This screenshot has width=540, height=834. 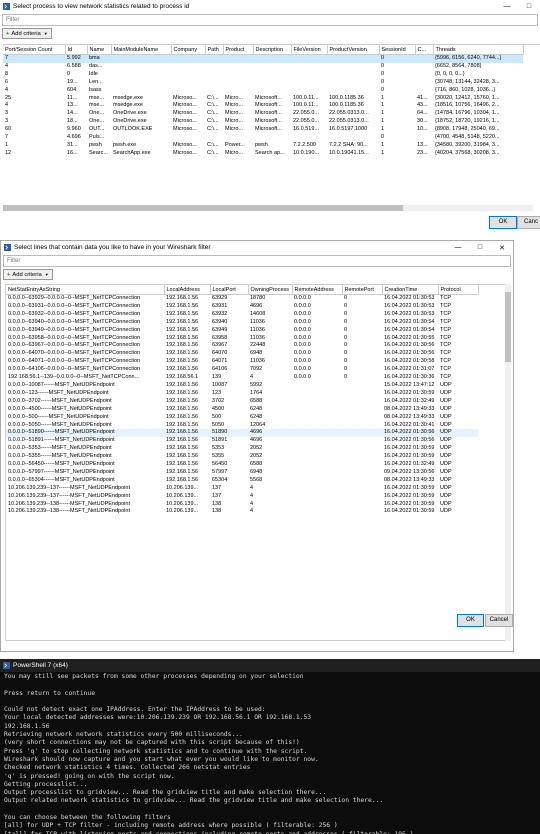 I want to click on table-row: 4 6.588 das... 0 {6652, 8564, 7808}, so click(x=263, y=67).